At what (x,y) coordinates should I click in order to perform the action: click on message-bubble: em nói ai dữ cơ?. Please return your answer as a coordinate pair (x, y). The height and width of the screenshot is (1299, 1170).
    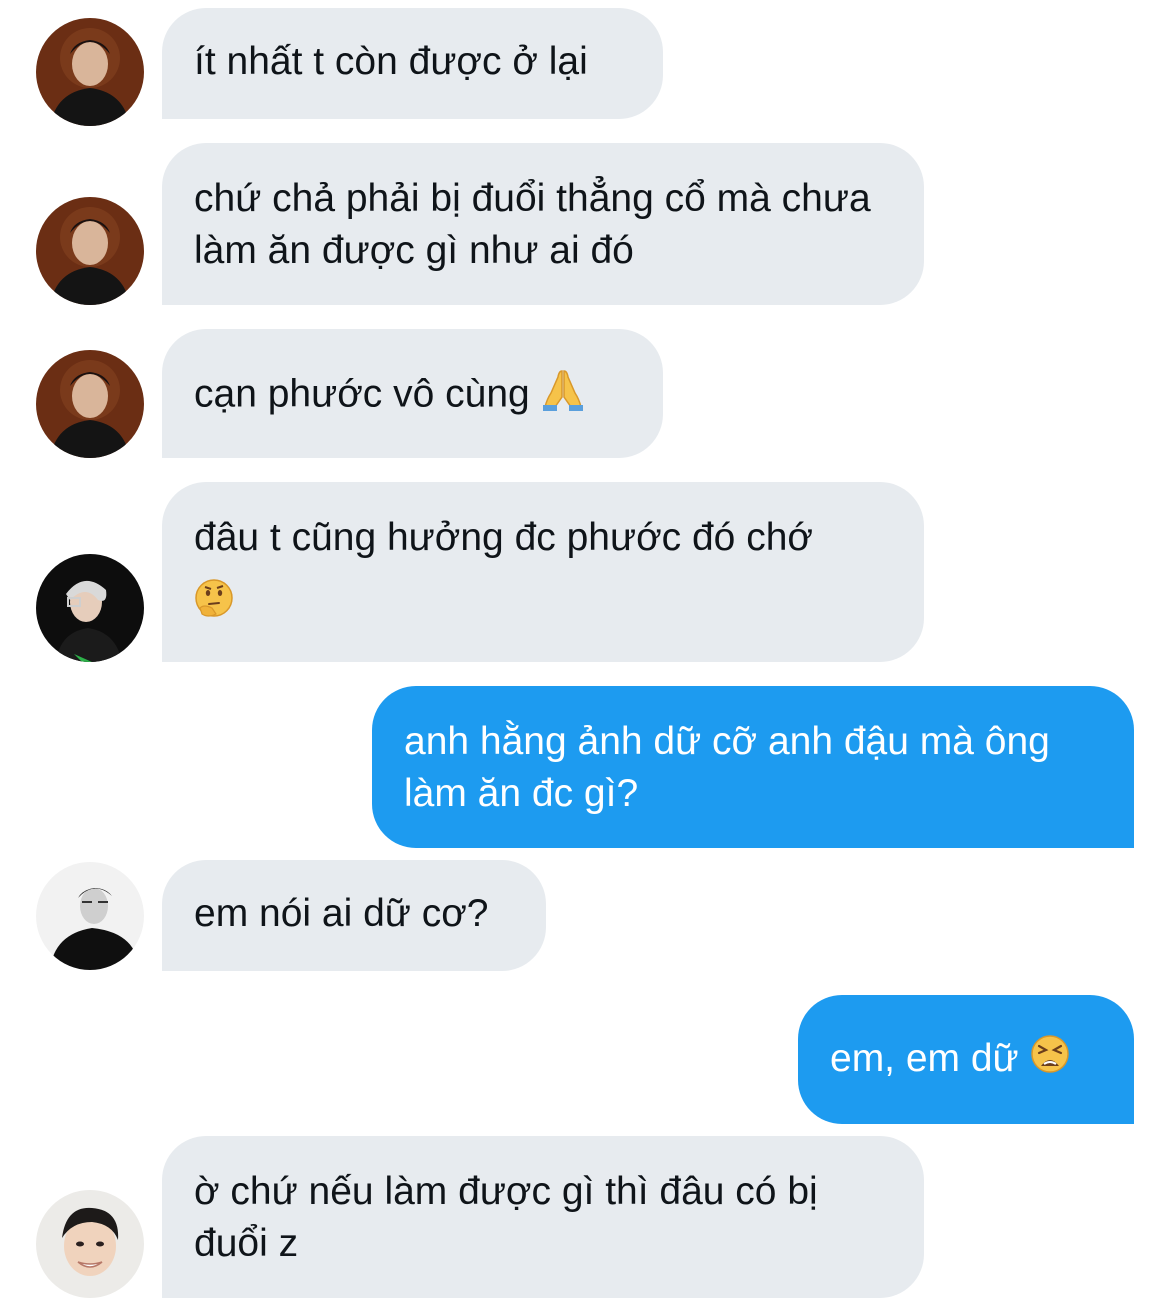
    Looking at the image, I should click on (354, 915).